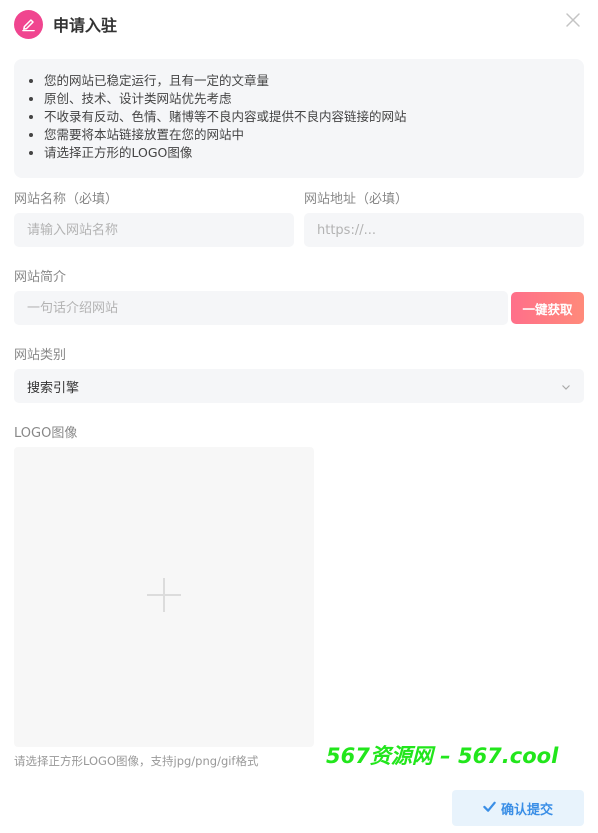 The width and height of the screenshot is (598, 833). I want to click on plus-icon, so click(164, 597).